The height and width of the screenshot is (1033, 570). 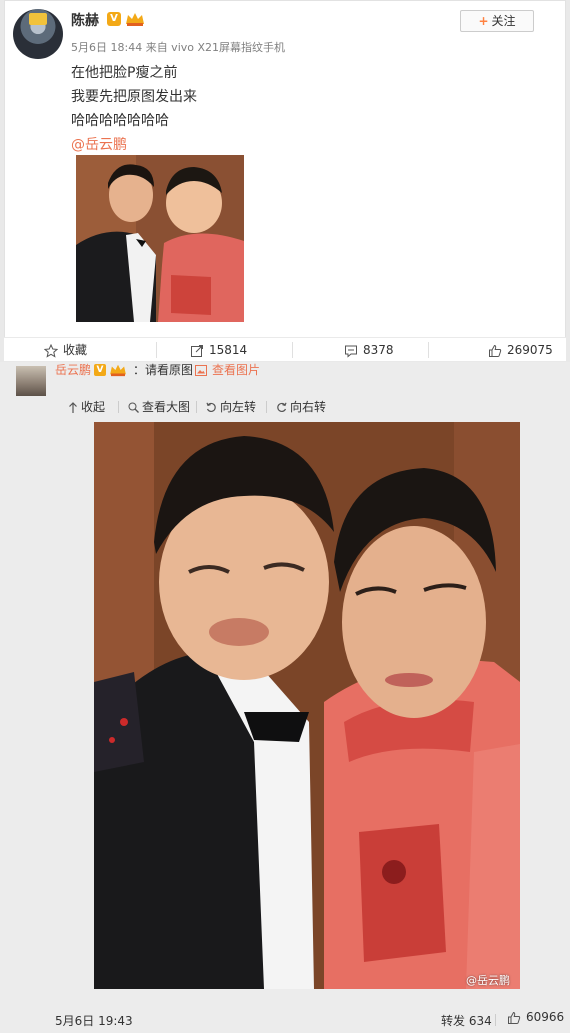 I want to click on image-icon, so click(x=201, y=370).